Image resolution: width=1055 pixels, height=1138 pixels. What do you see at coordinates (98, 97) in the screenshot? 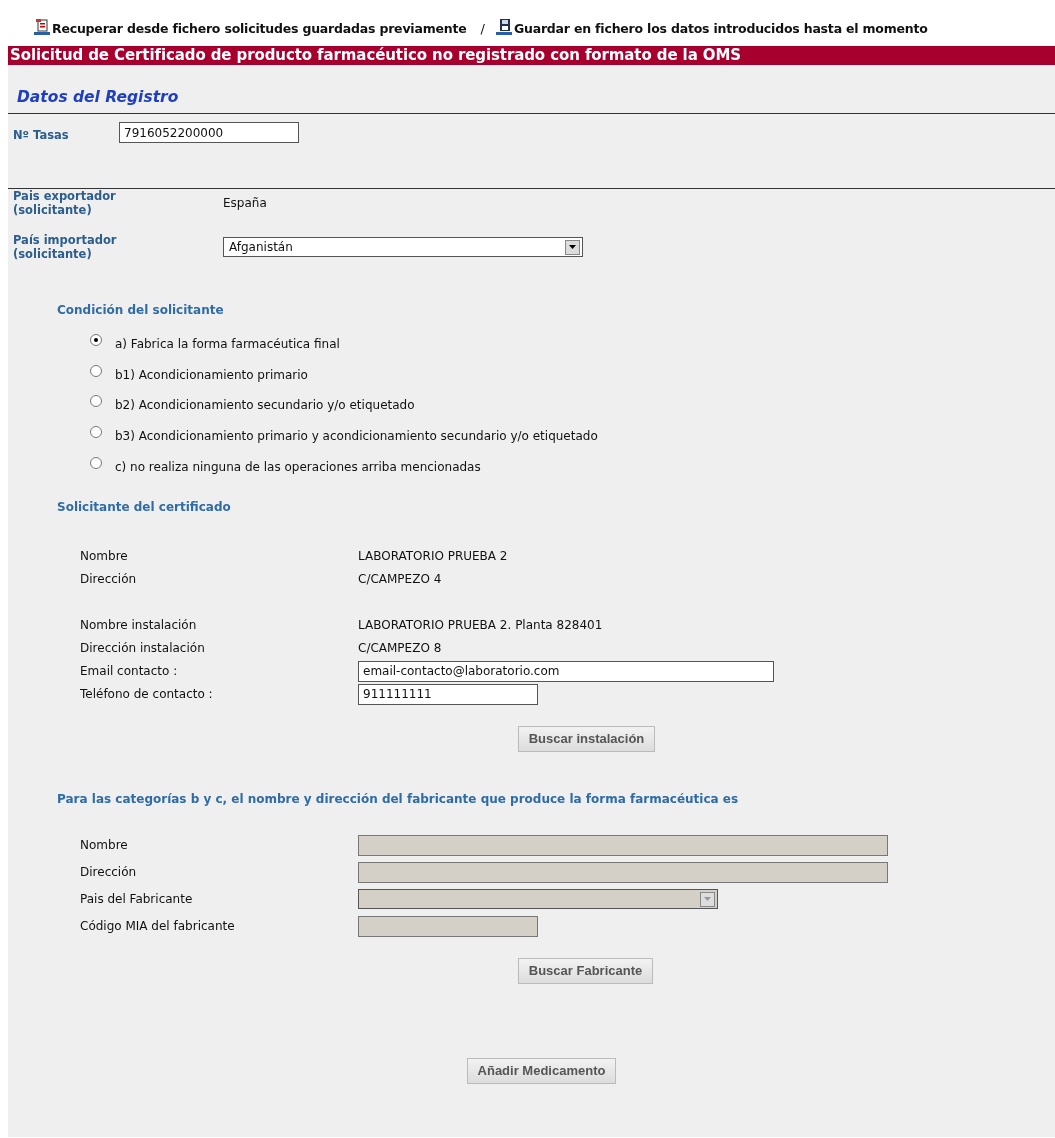
I see `section-heading: Datos del Registro` at bounding box center [98, 97].